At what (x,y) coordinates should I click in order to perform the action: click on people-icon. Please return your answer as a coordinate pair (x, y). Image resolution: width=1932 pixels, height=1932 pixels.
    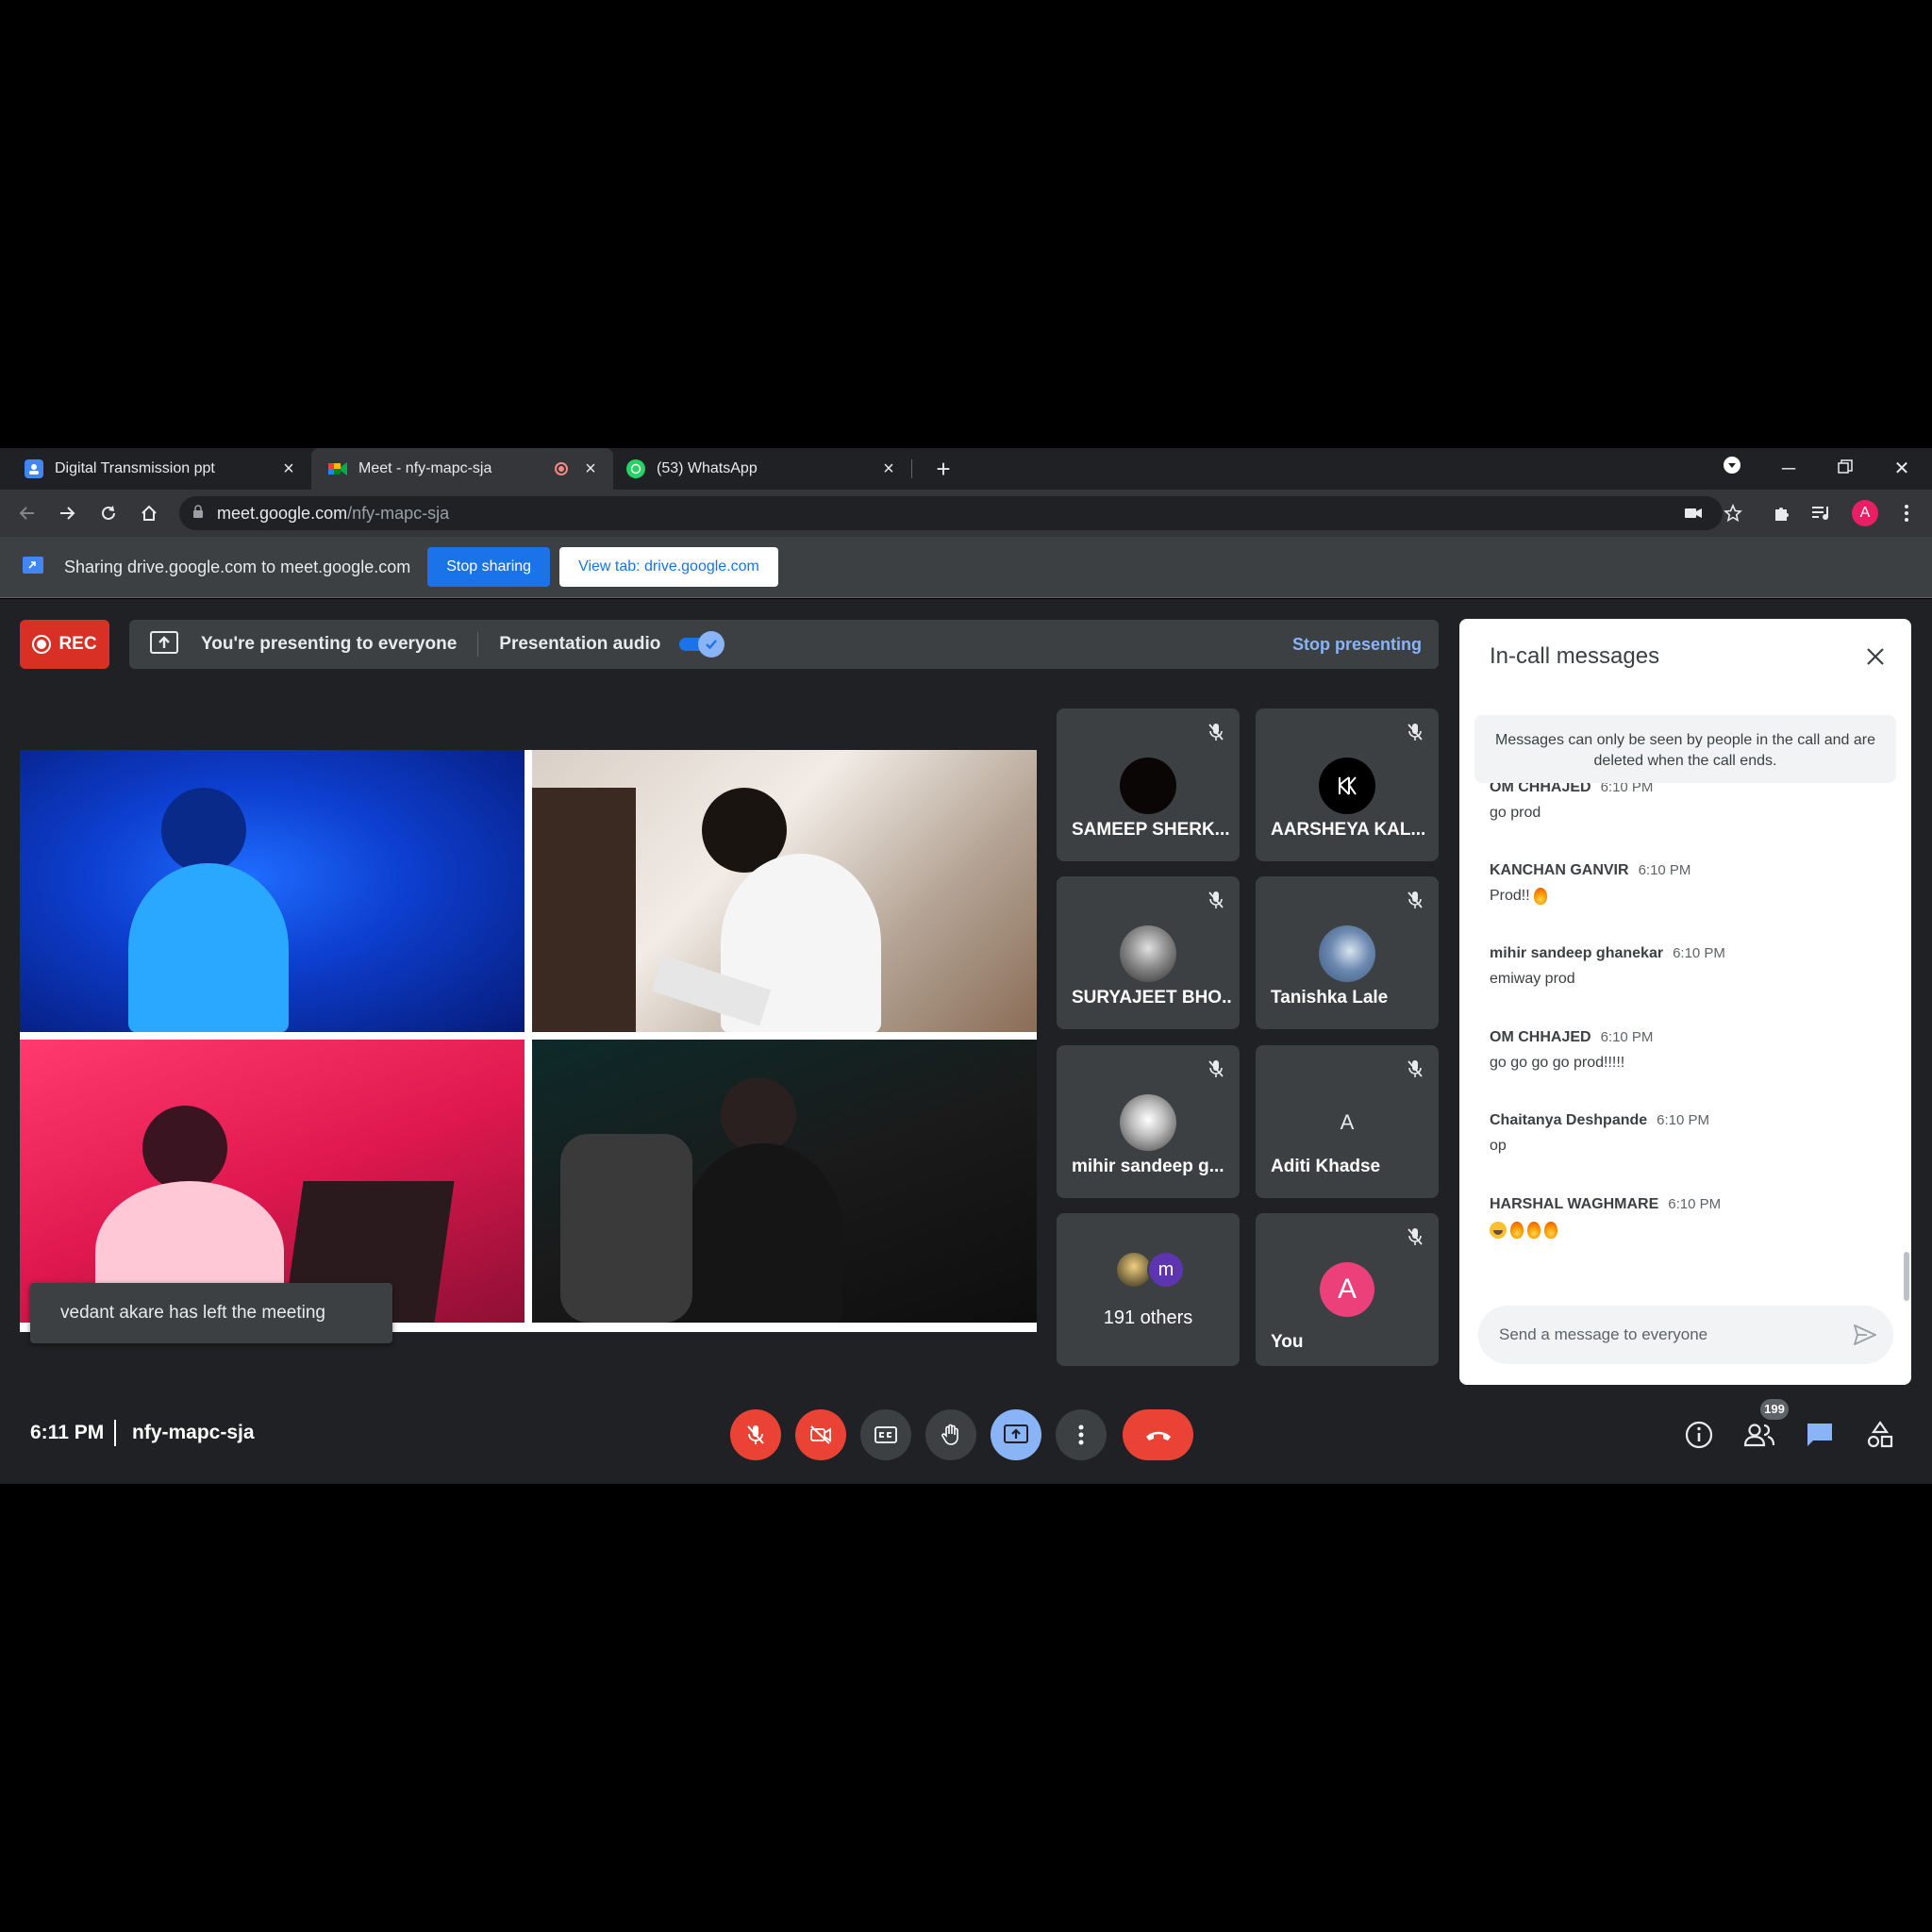
    Looking at the image, I should click on (1759, 1435).